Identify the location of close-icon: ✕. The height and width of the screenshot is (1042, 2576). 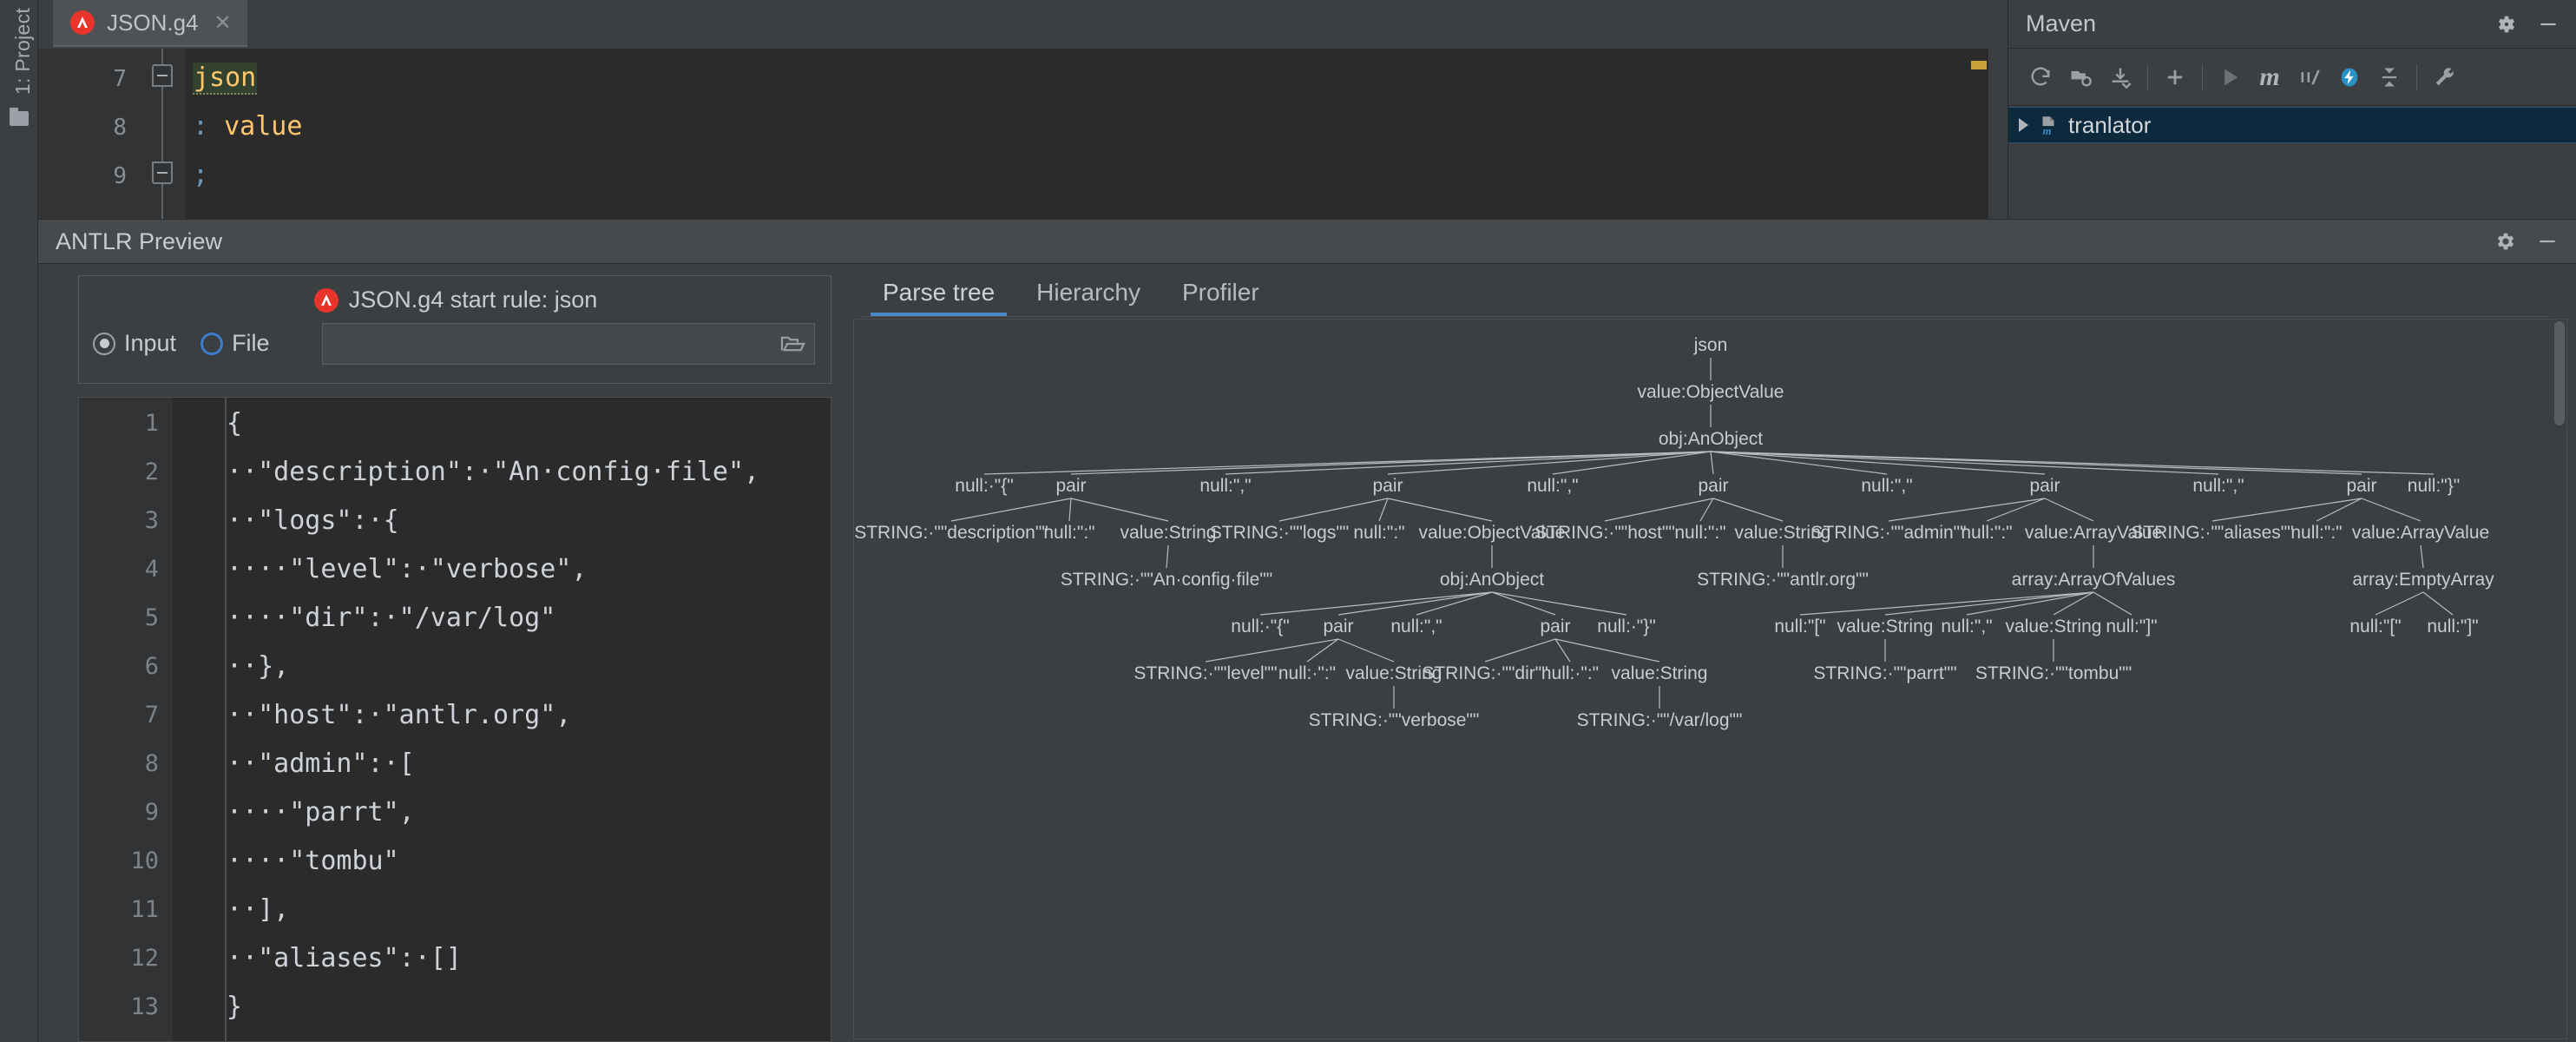
(223, 23).